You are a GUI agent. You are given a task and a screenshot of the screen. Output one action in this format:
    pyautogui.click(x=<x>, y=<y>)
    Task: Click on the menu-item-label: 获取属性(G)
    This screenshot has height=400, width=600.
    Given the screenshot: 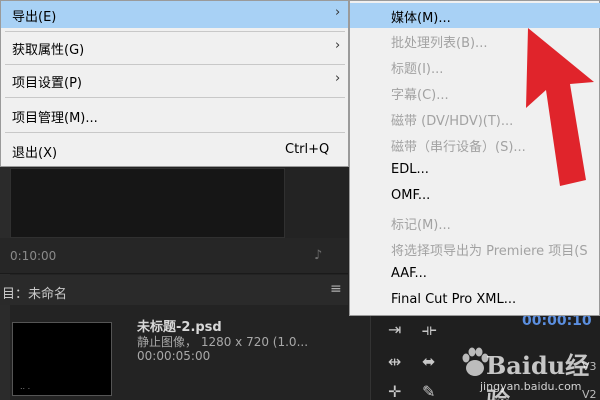 What is the action you would take?
    pyautogui.click(x=48, y=50)
    